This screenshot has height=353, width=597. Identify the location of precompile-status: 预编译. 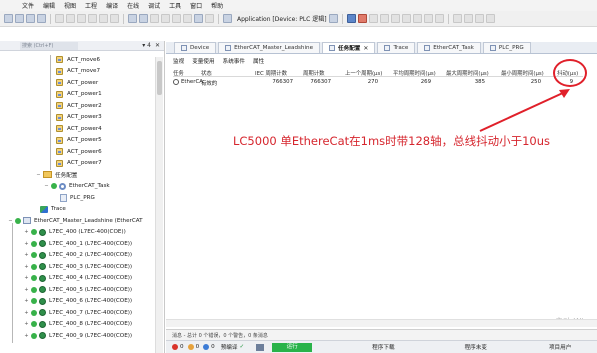
(229, 347).